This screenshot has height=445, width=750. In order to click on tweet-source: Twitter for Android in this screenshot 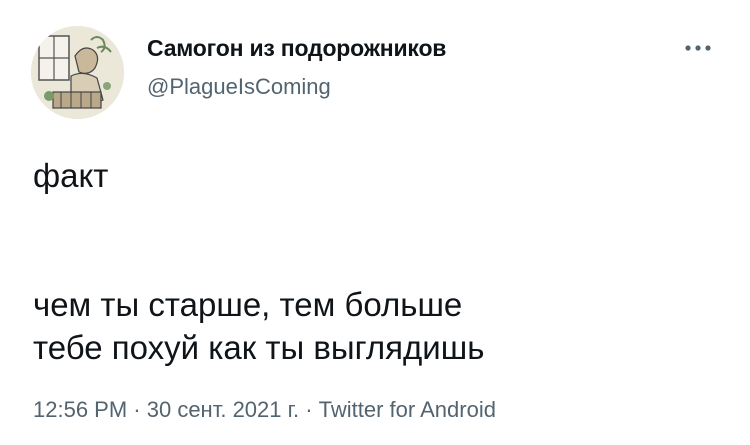, I will do `click(407, 409)`.